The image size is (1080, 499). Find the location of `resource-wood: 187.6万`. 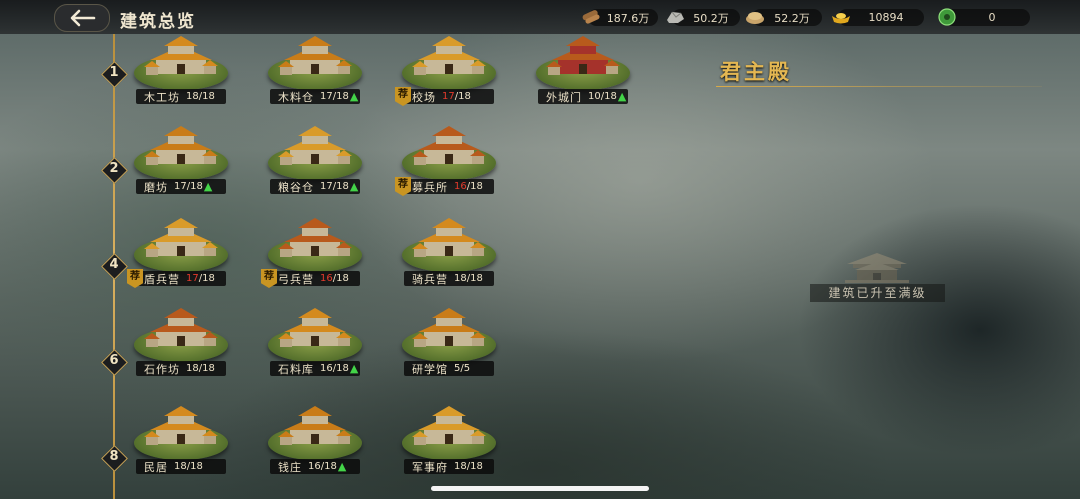

resource-wood: 187.6万 is located at coordinates (620, 17).